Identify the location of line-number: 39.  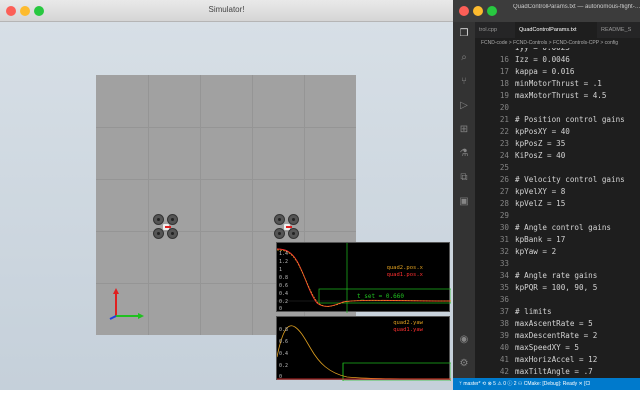
(504, 335).